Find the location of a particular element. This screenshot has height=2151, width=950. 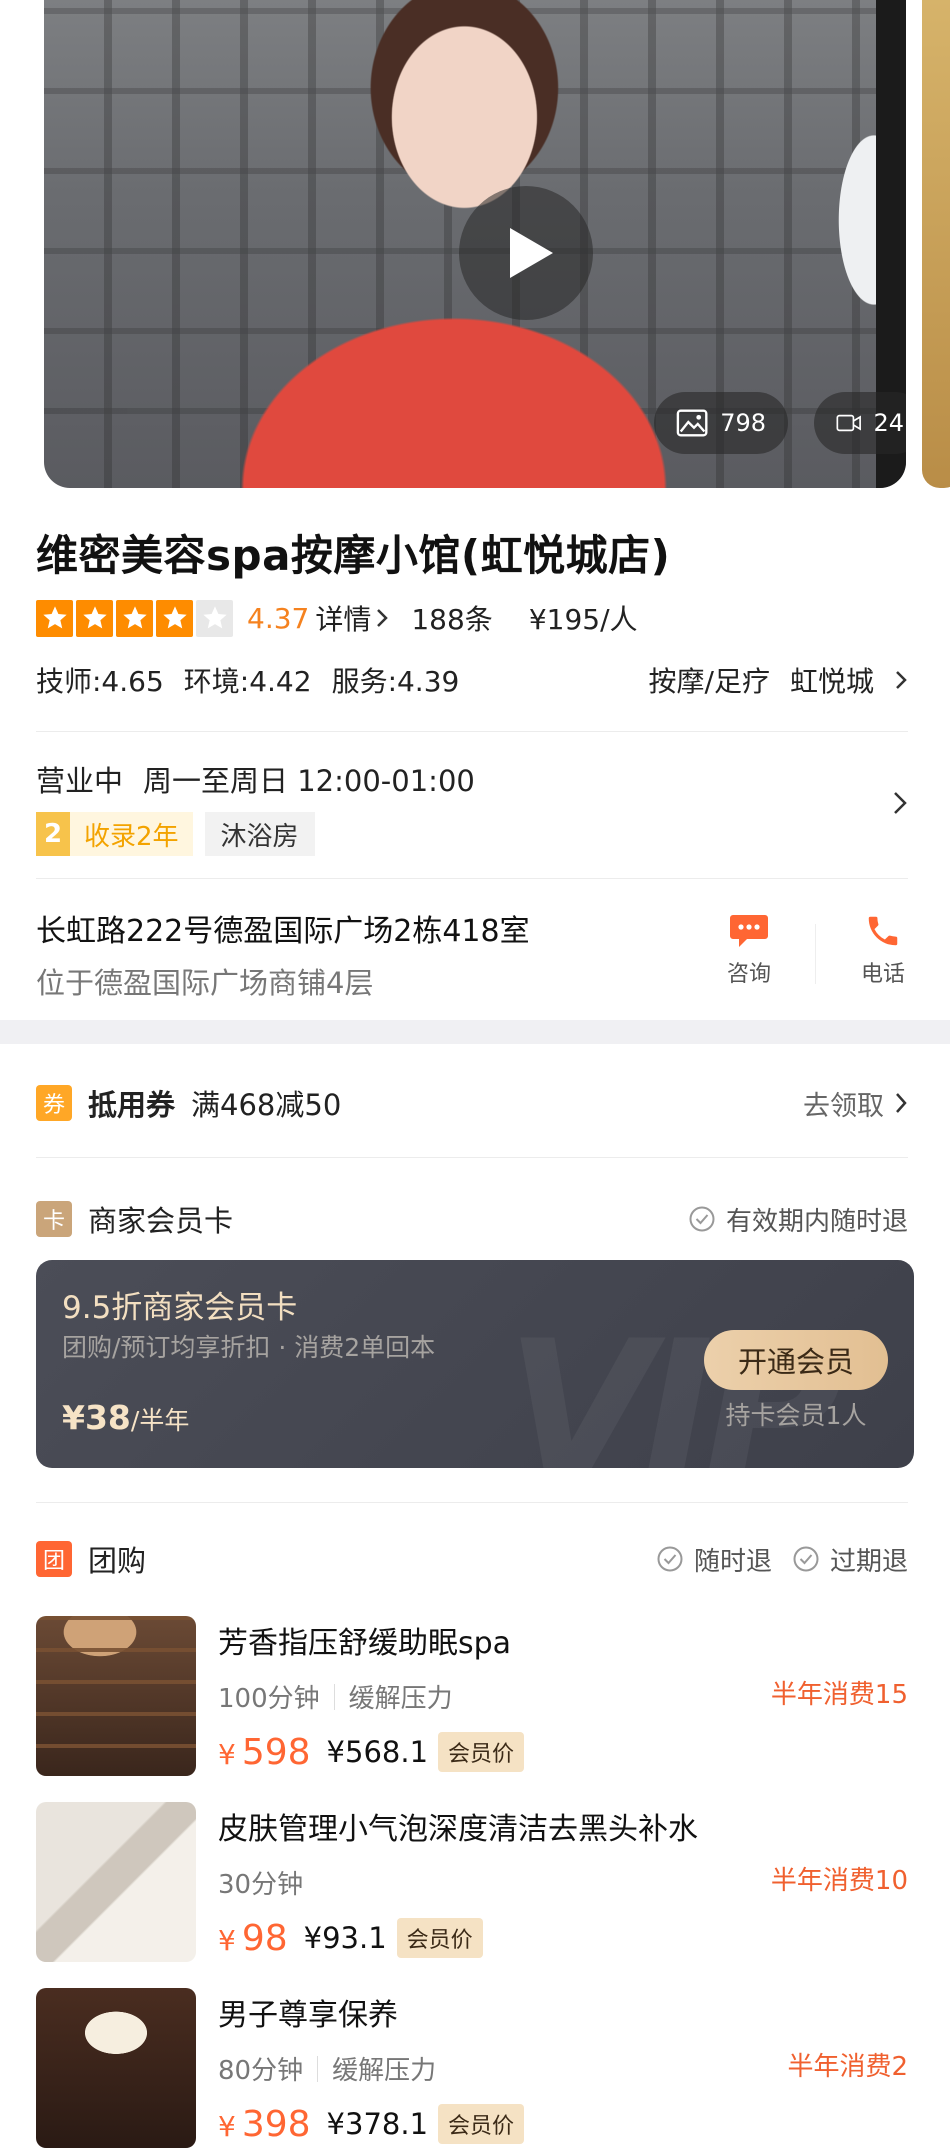

next-media-thumb is located at coordinates (936, 244).